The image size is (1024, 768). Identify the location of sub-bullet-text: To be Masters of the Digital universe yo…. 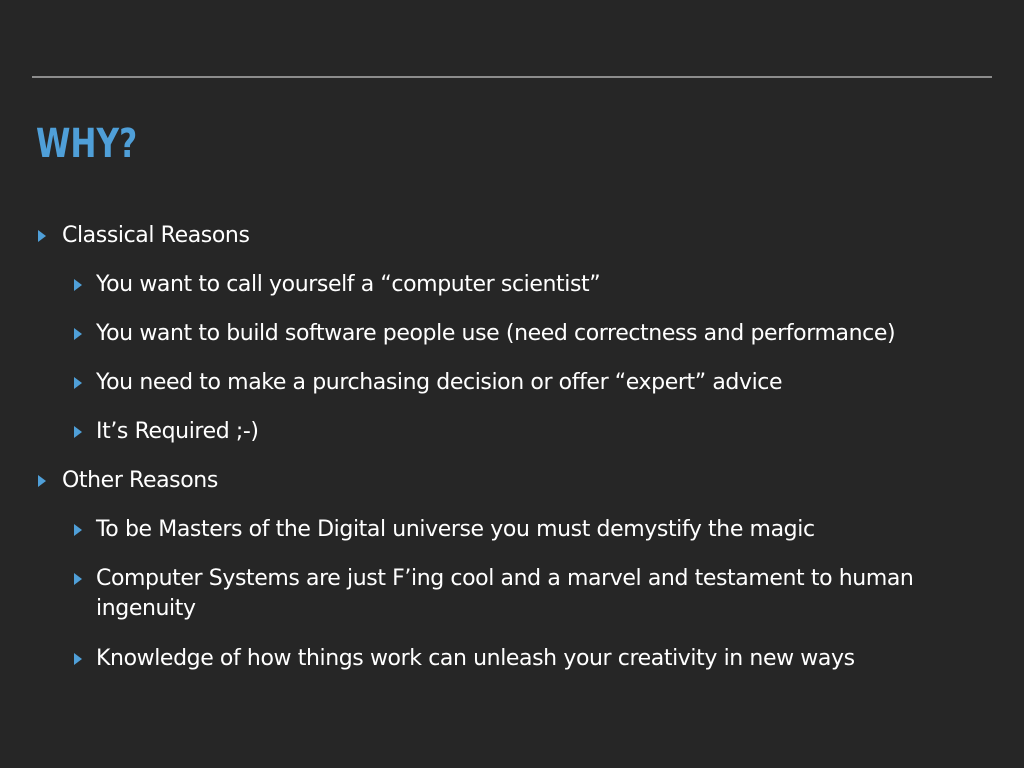
(455, 529).